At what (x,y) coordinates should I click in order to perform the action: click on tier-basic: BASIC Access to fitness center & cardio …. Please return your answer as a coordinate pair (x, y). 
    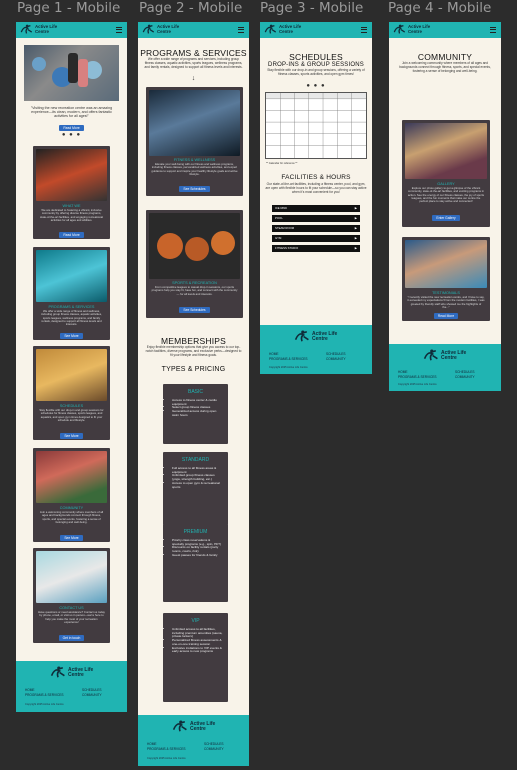
    Looking at the image, I should click on (195, 414).